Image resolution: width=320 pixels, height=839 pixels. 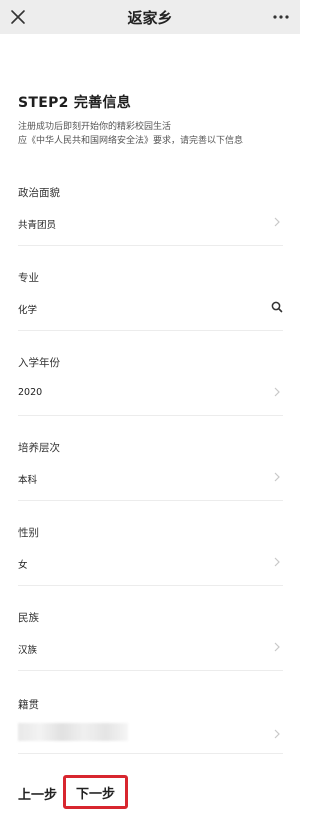 I want to click on step-title: STEP2 完善信息, so click(x=75, y=103).